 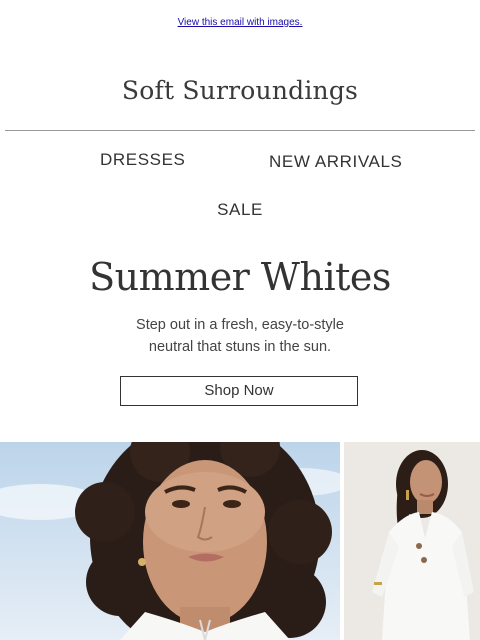 What do you see at coordinates (240, 325) in the screenshot?
I see `hero-subtext-line1: Step out in a fresh, easy-to-style` at bounding box center [240, 325].